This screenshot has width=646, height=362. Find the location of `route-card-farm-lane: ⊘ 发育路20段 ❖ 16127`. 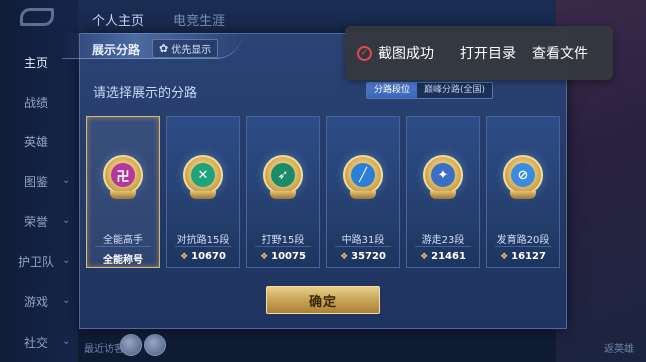

route-card-farm-lane: ⊘ 发育路20段 ❖ 16127 is located at coordinates (523, 192).